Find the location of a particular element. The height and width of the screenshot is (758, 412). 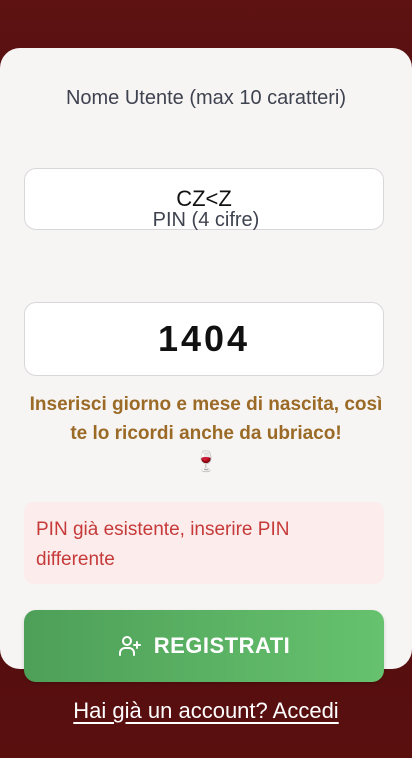

wine-glass-icon: 🍷 is located at coordinates (206, 462).